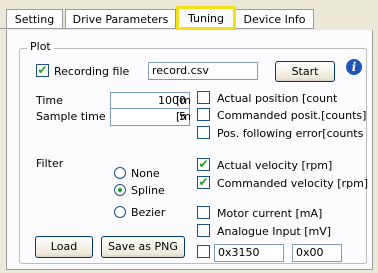 The width and height of the screenshot is (378, 273). What do you see at coordinates (34, 18) in the screenshot?
I see `tab-setting: Setting` at bounding box center [34, 18].